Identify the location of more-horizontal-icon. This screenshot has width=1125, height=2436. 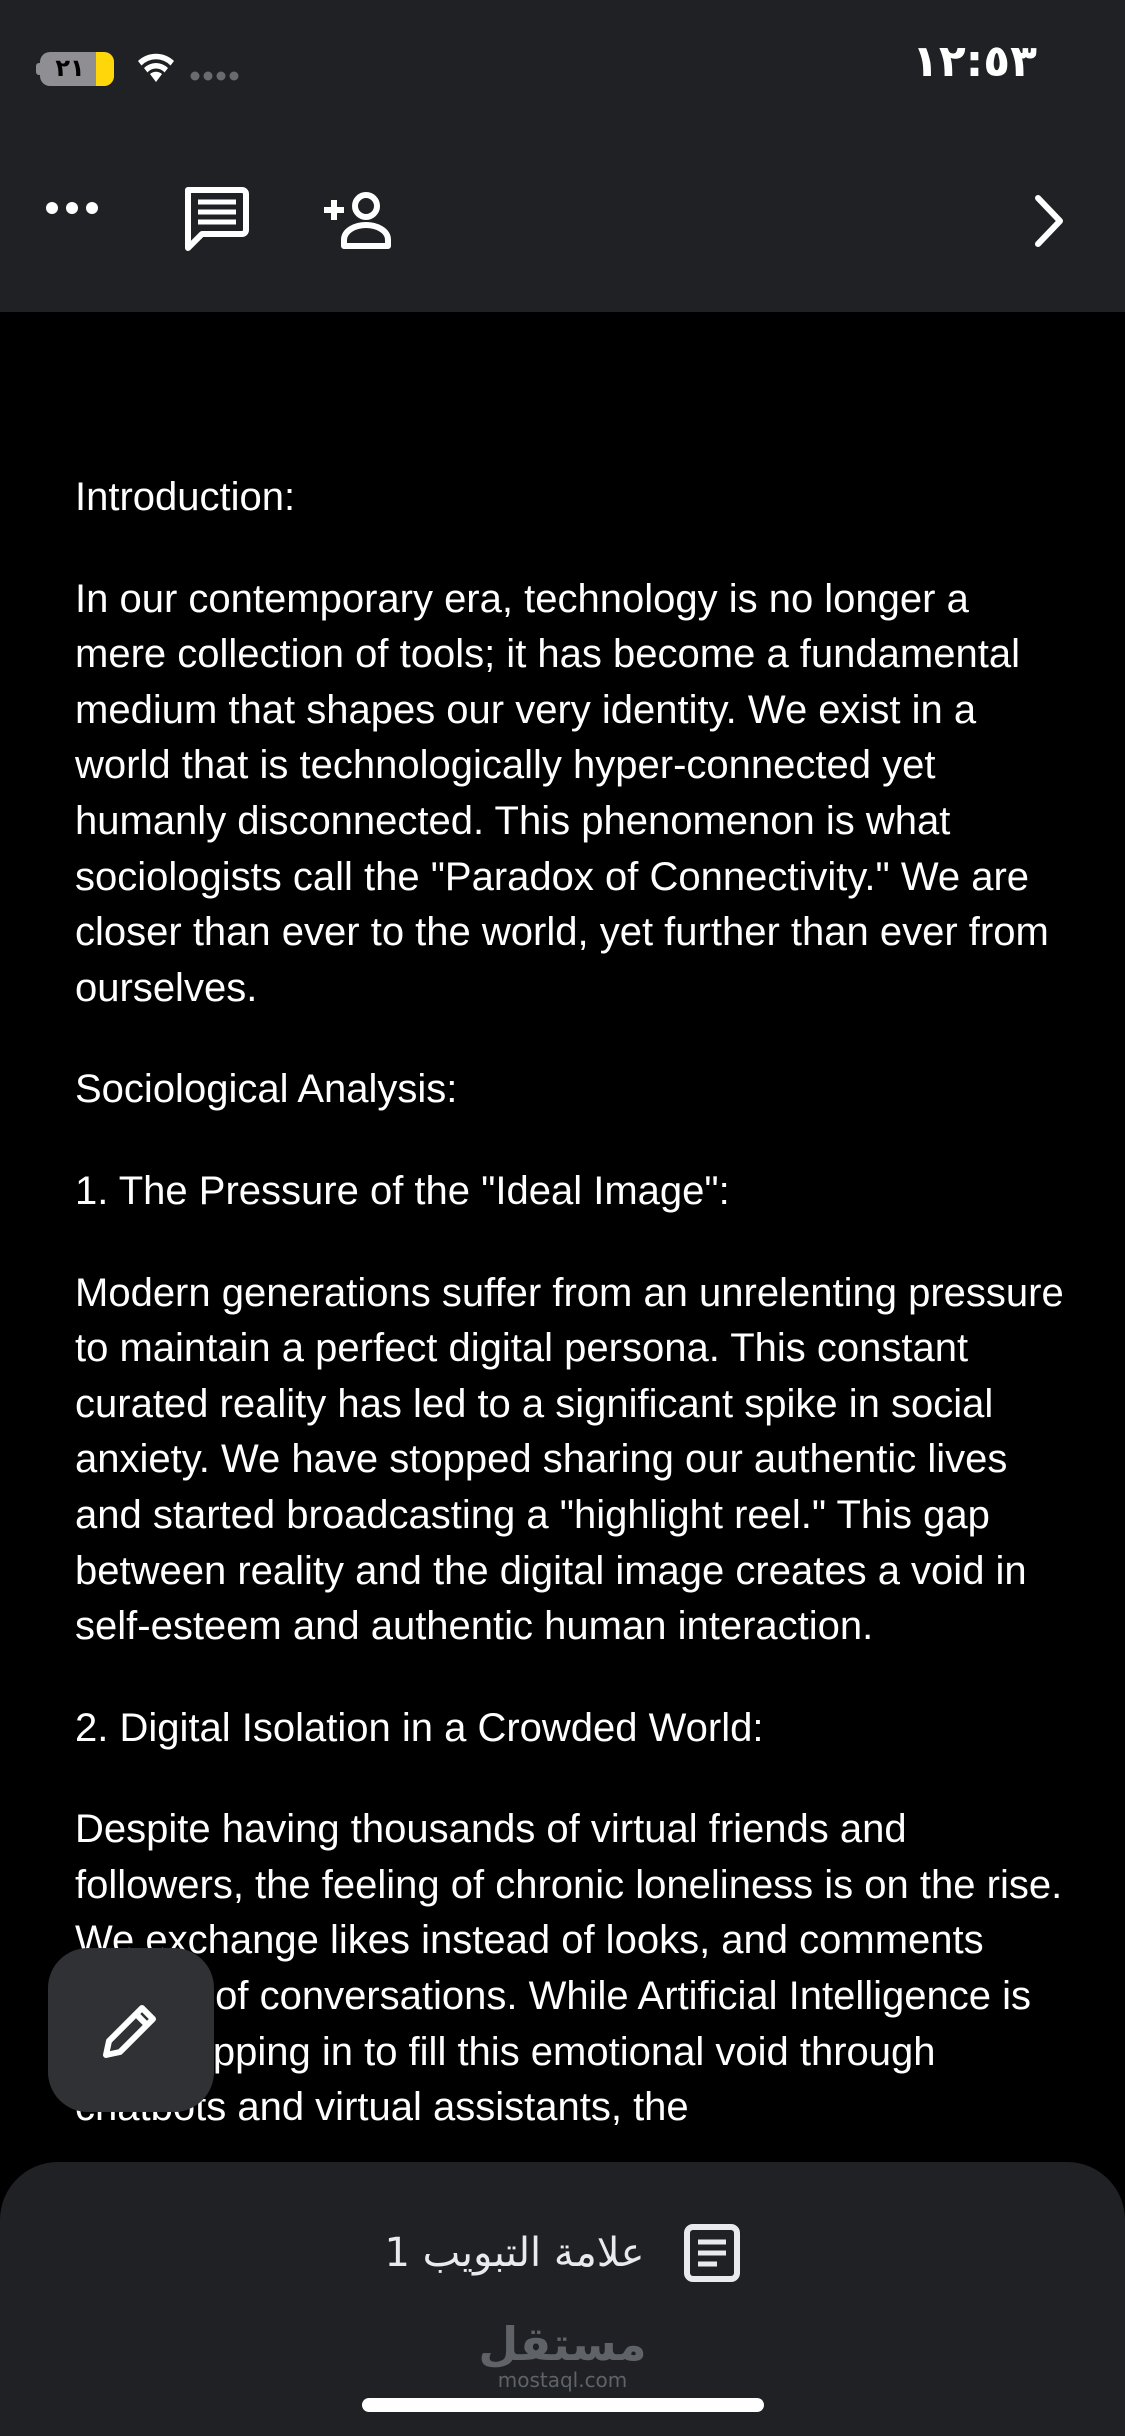
(72, 208).